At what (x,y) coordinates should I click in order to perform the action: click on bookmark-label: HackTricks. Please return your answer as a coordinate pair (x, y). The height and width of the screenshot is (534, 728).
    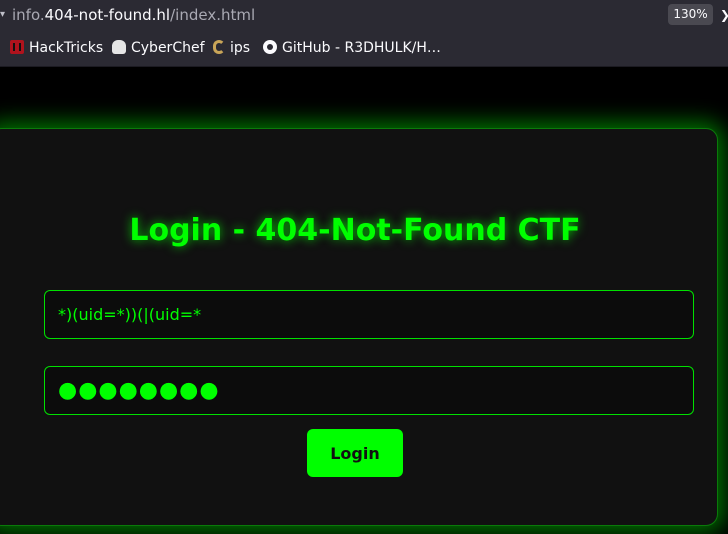
    Looking at the image, I should click on (66, 48).